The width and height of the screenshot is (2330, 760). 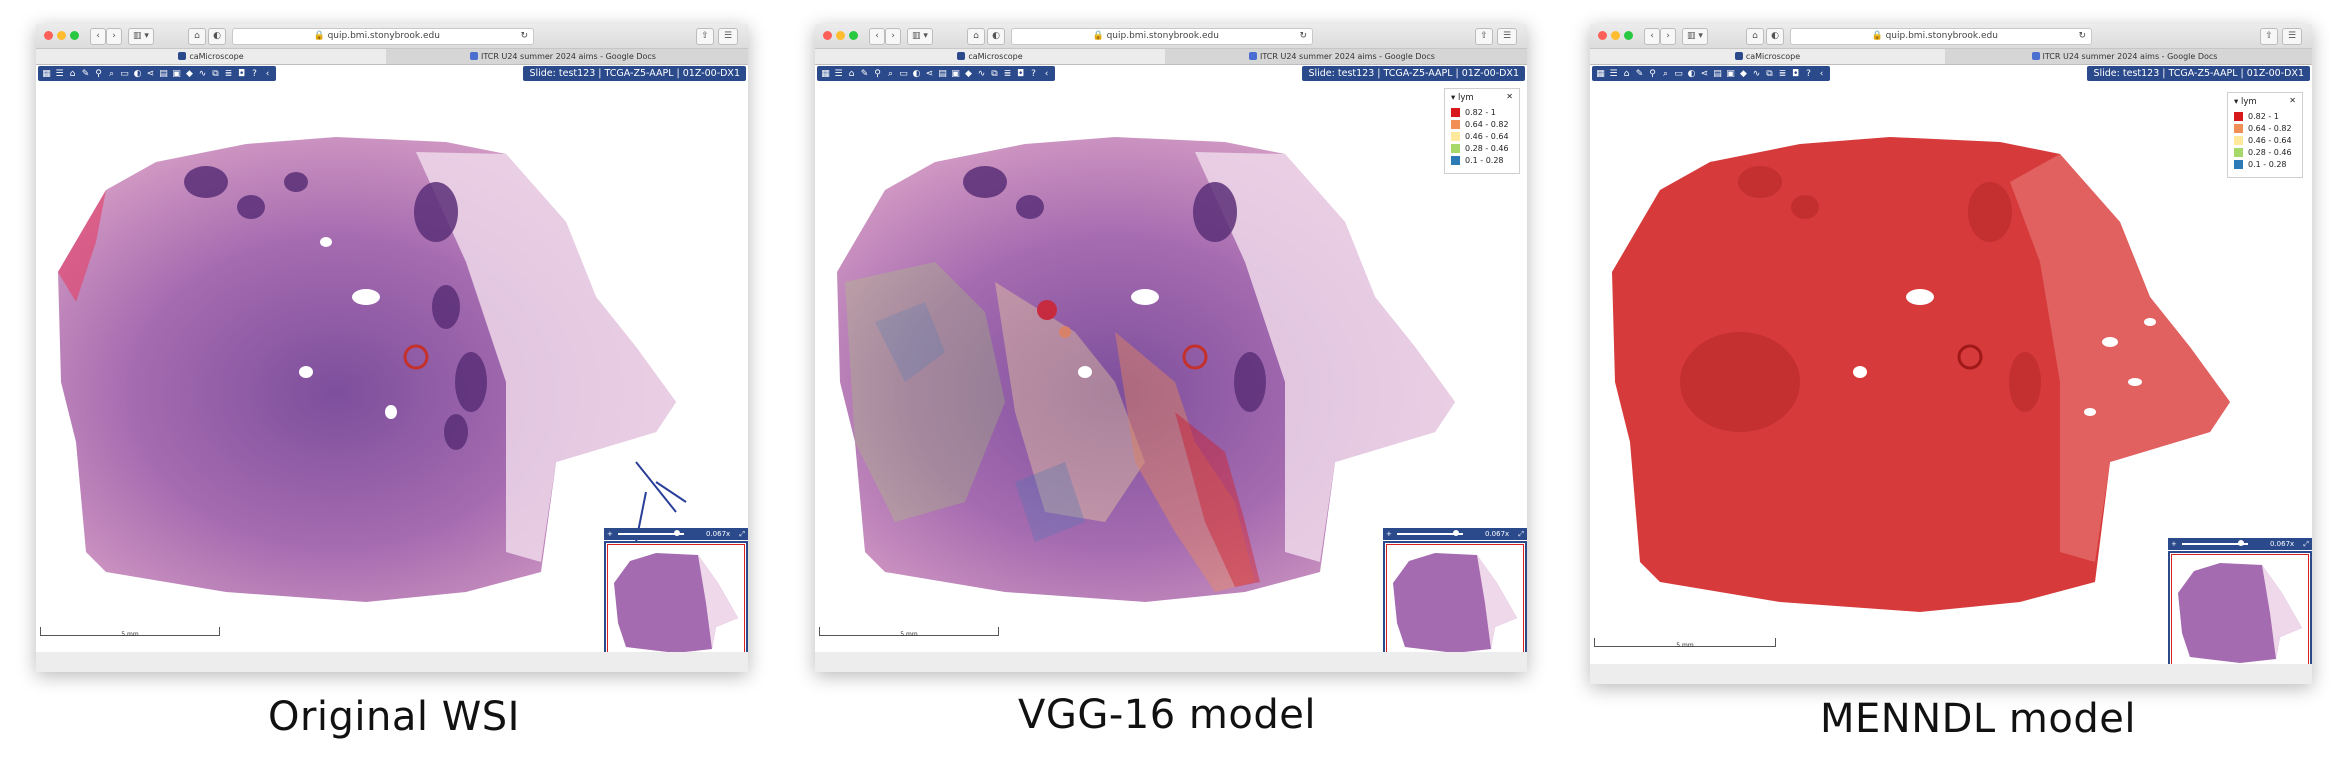 I want to click on collapse-caret-icon: ▾, so click(x=2236, y=102).